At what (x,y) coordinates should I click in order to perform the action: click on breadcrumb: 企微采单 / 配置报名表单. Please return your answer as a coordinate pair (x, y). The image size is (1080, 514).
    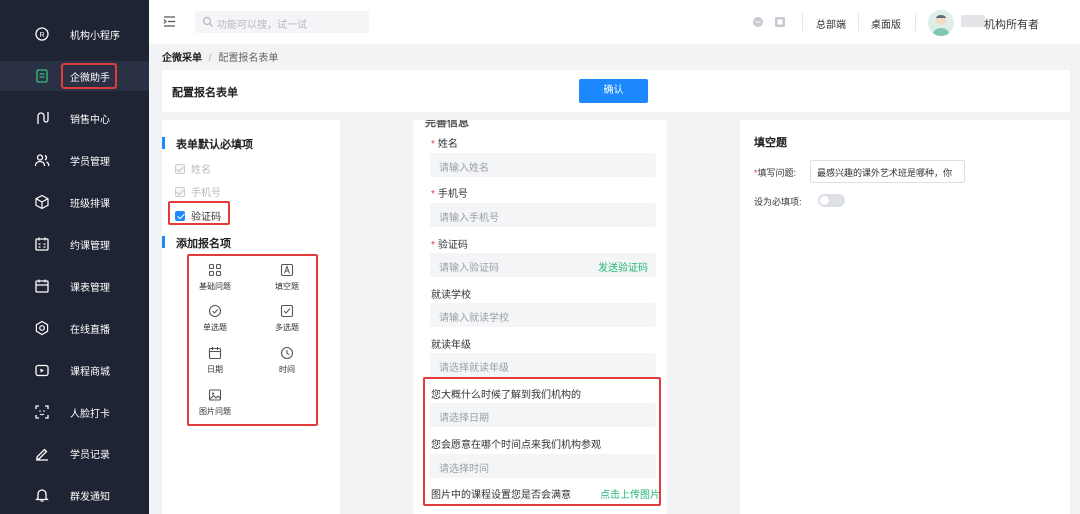
    Looking at the image, I should click on (220, 56).